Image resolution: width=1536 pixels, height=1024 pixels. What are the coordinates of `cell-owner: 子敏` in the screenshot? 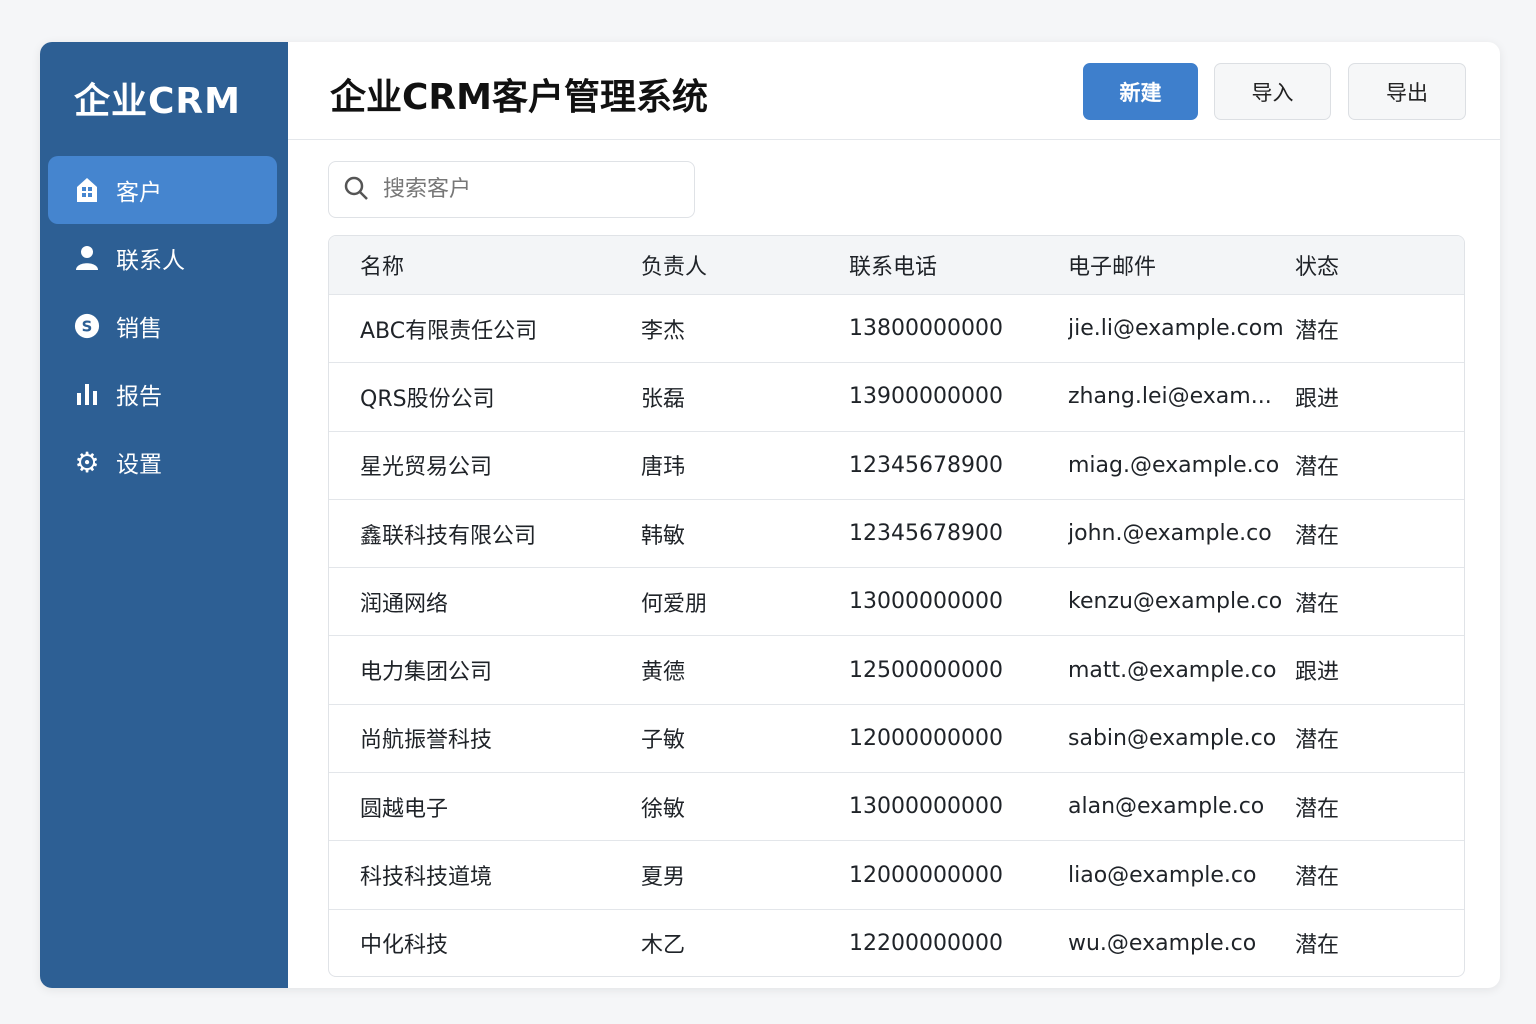 It's located at (663, 741).